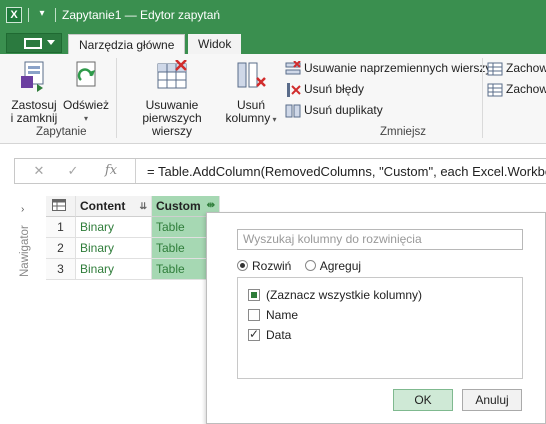  I want to click on chevron-down-icon, so click(51, 42).